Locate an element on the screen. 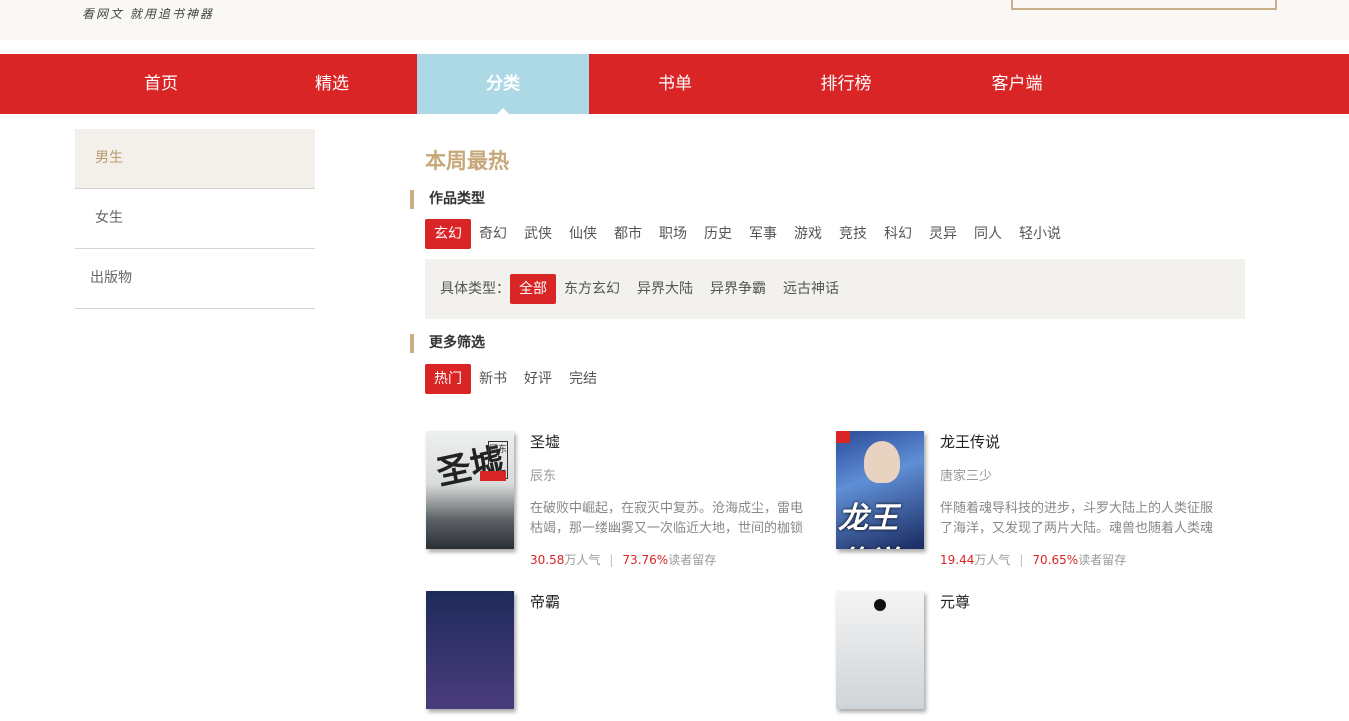 This screenshot has width=1349, height=721. subtype-tag-row: 全部 东方玄幻 异界大陆 异界争霸 远古神话 is located at coordinates (678, 289).